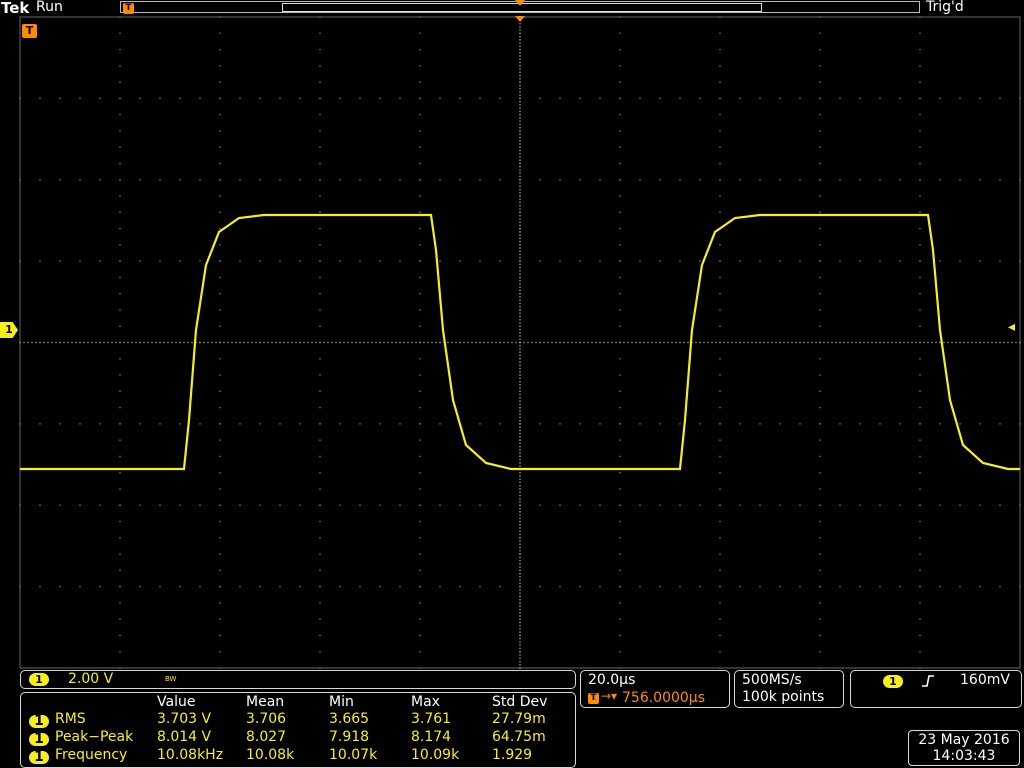  I want to click on column-header-value: Value, so click(176, 702).